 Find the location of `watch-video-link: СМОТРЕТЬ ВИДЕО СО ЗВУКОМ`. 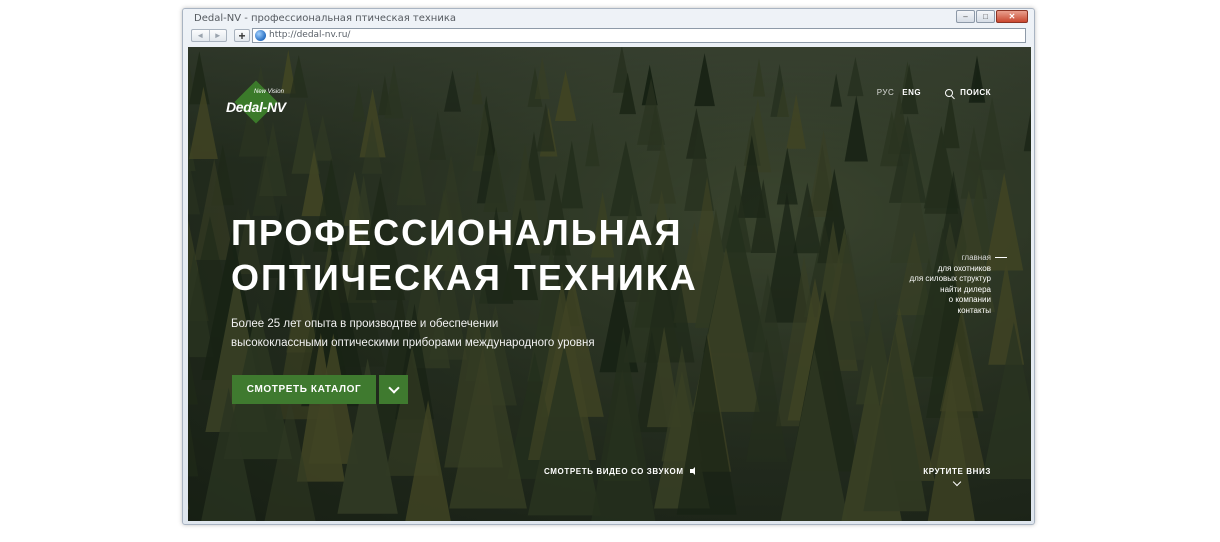

watch-video-link: СМОТРЕТЬ ВИДЕО СО ЗВУКОМ is located at coordinates (621, 471).